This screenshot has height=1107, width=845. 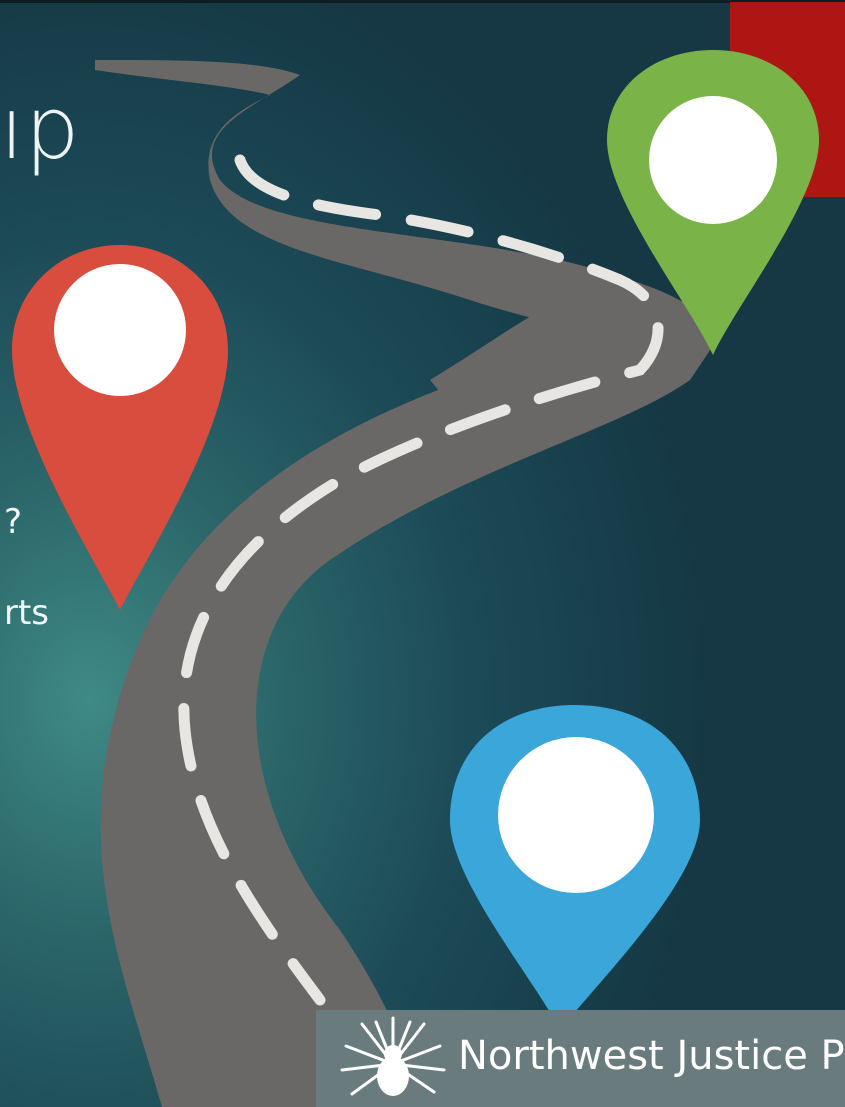 I want to click on logo-box: Northwest Justice P, so click(x=580, y=1058).